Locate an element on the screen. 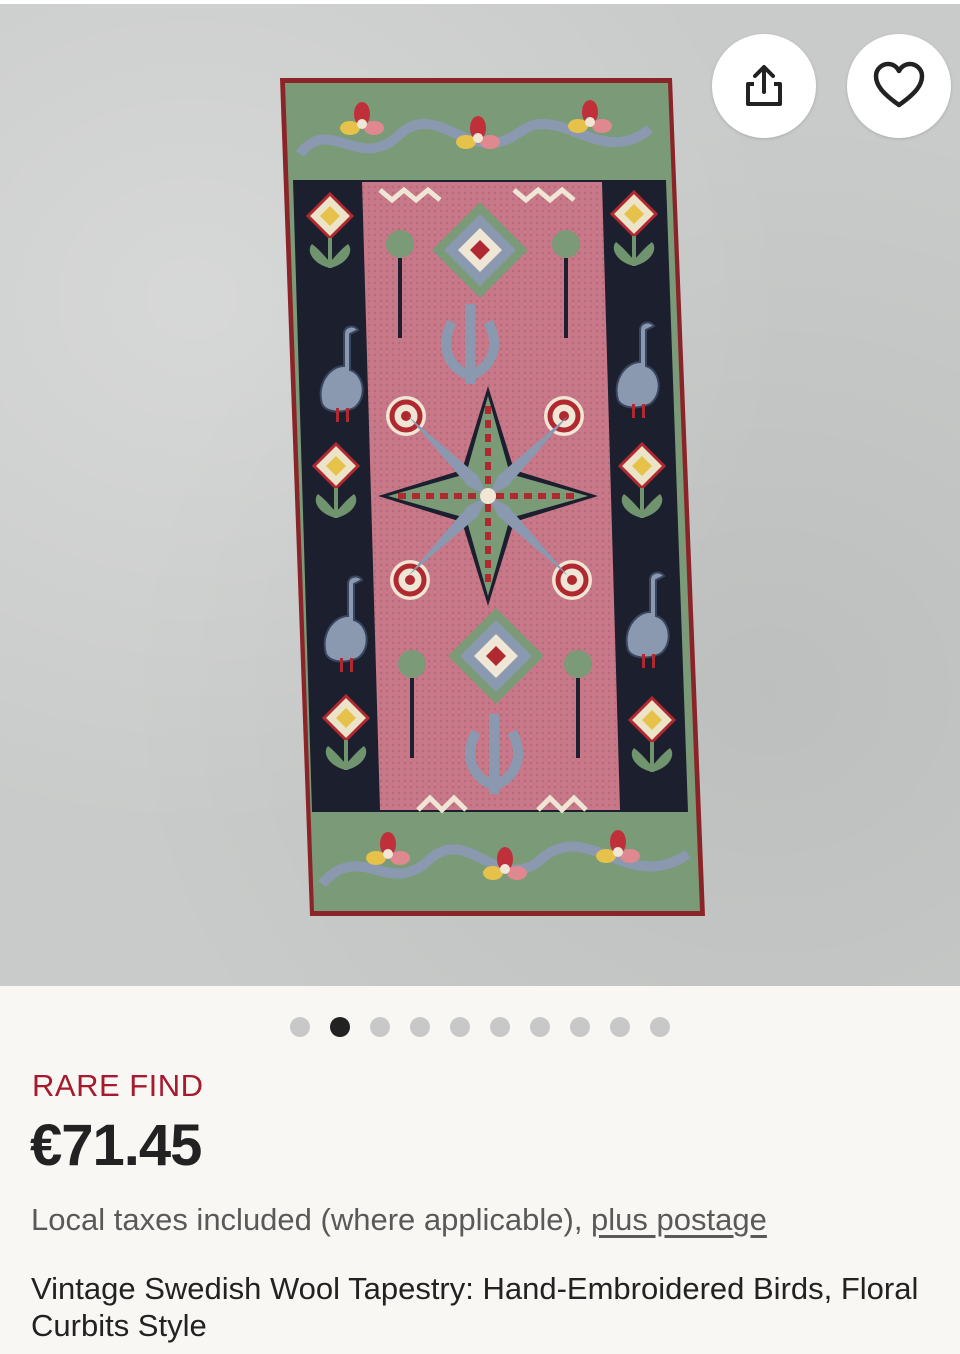 This screenshot has height=1354, width=960. favorite-button is located at coordinates (899, 86).